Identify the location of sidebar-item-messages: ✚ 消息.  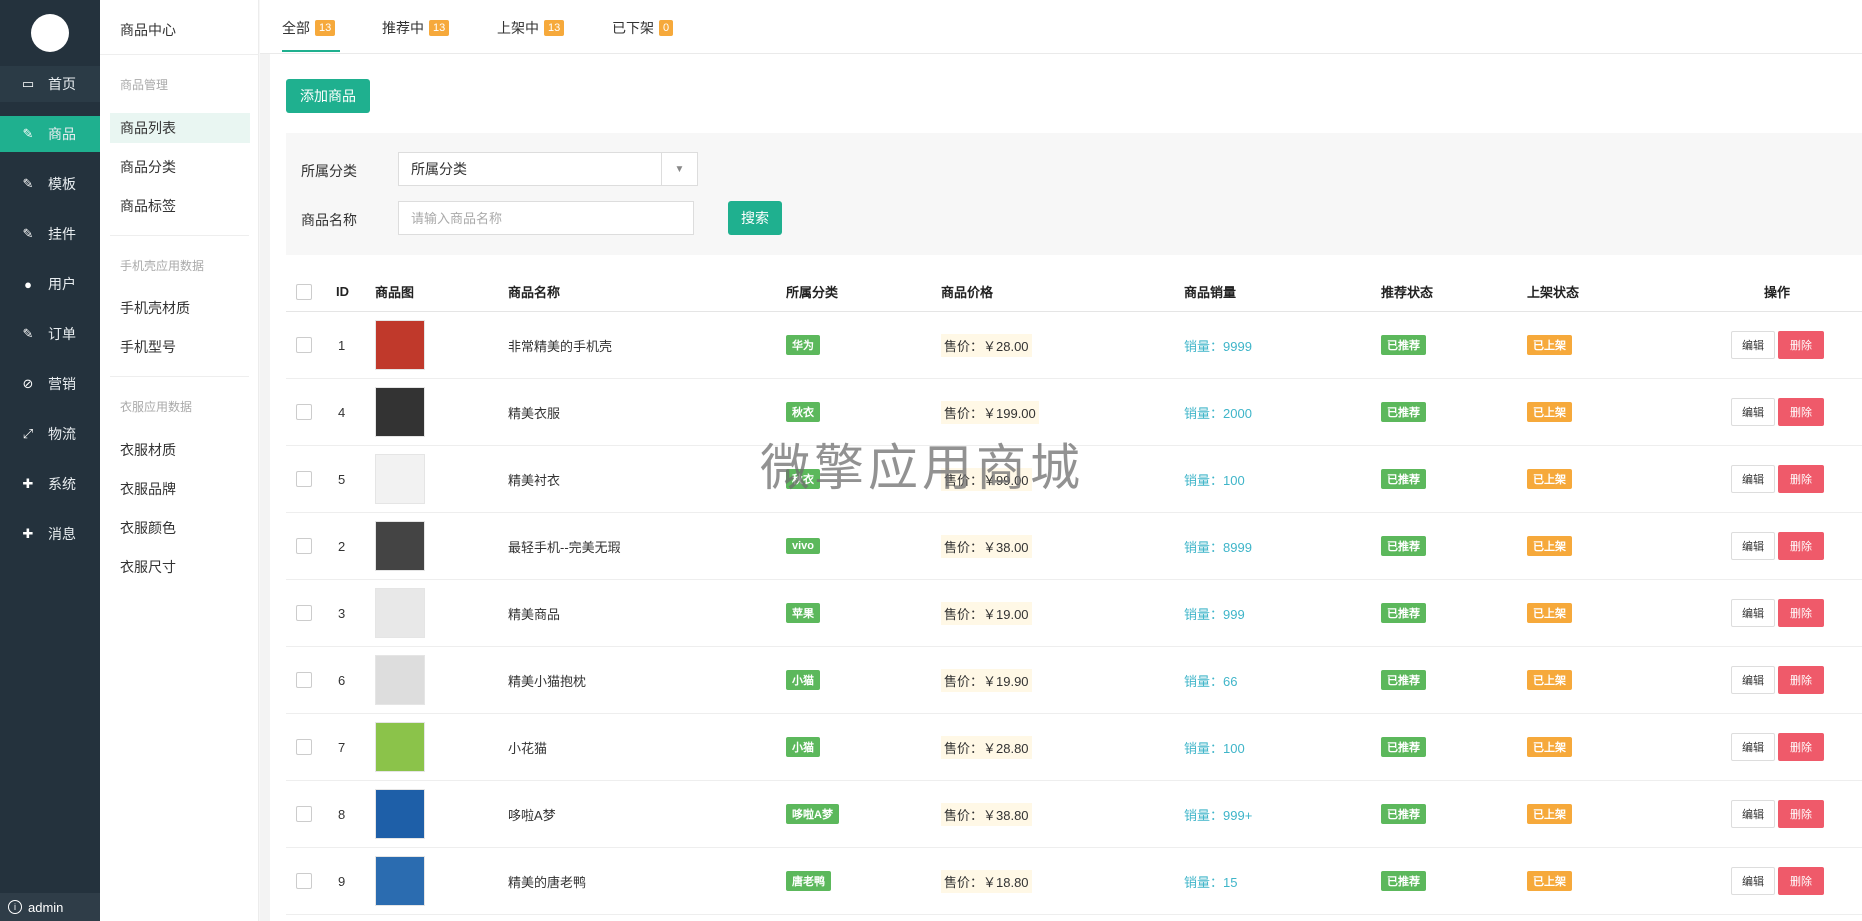
(50, 534).